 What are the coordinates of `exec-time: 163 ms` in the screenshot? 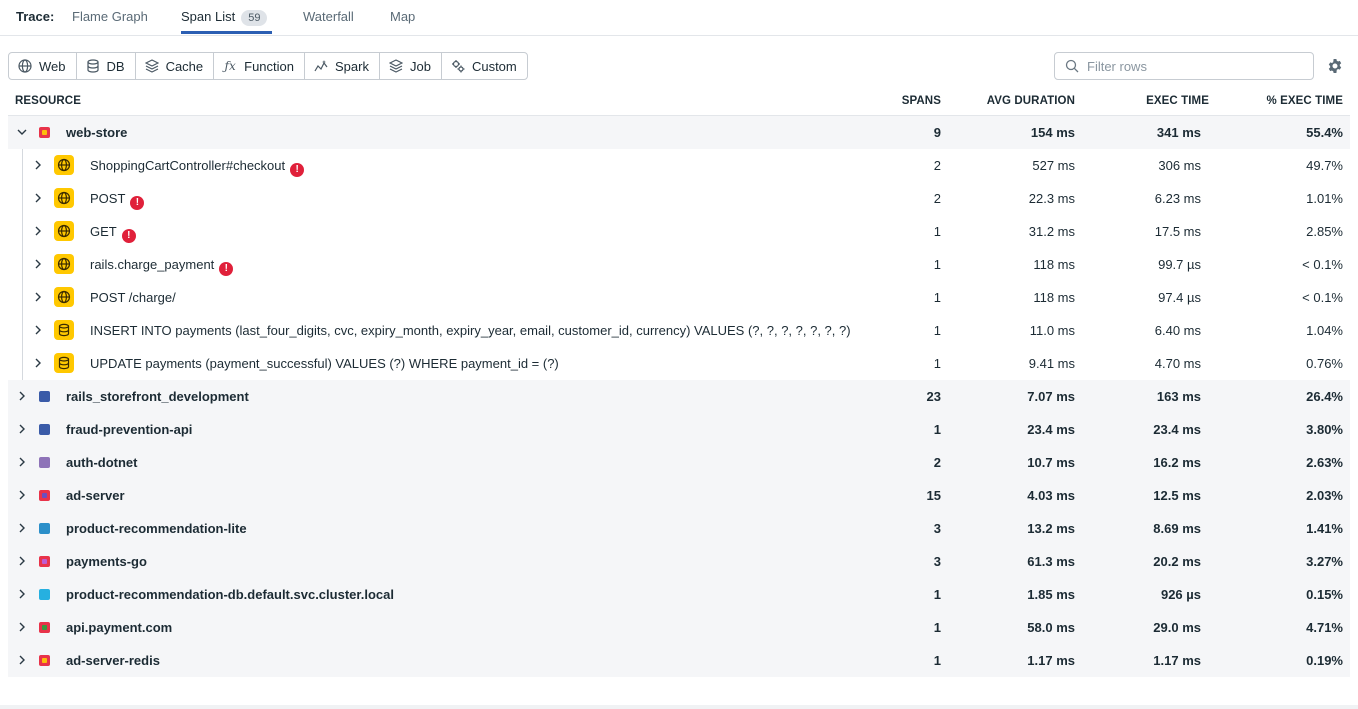 It's located at (1178, 396).